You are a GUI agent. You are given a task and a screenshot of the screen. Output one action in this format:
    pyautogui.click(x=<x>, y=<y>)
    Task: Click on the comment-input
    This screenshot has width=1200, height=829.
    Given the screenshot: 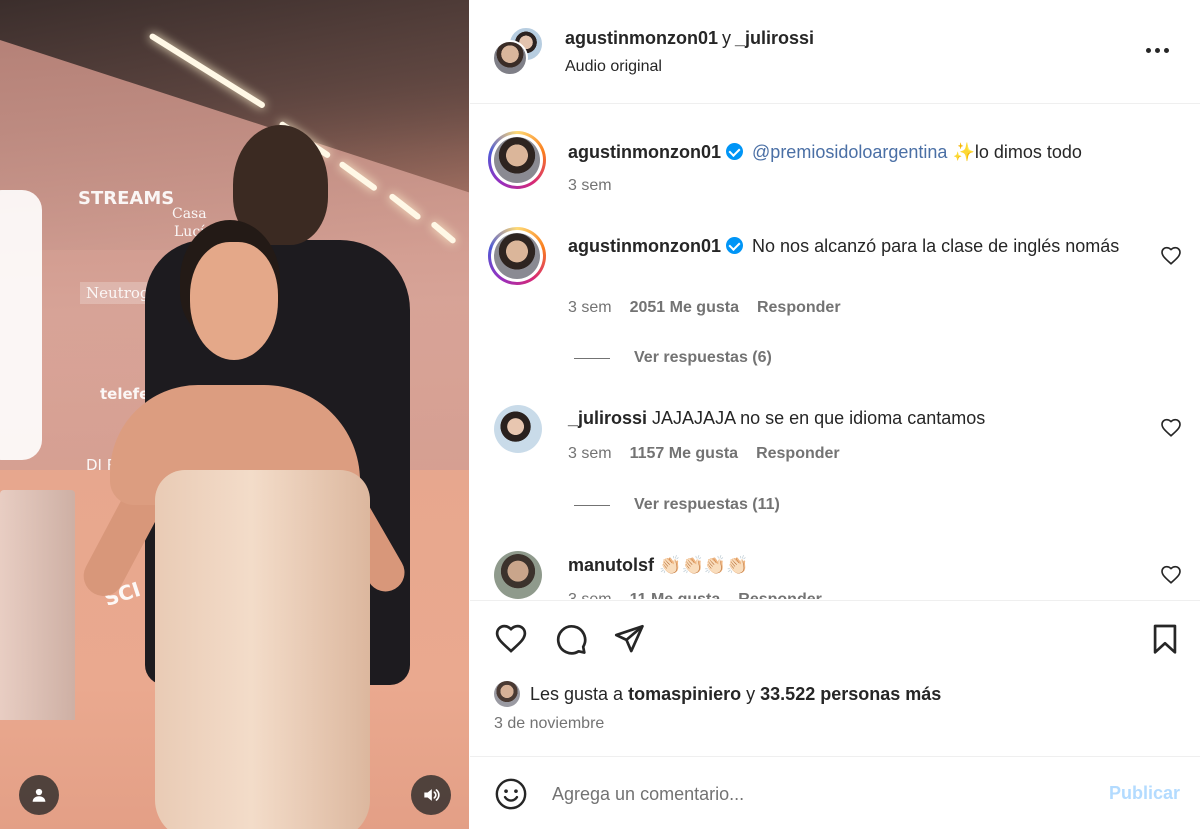 What is the action you would take?
    pyautogui.click(x=802, y=794)
    